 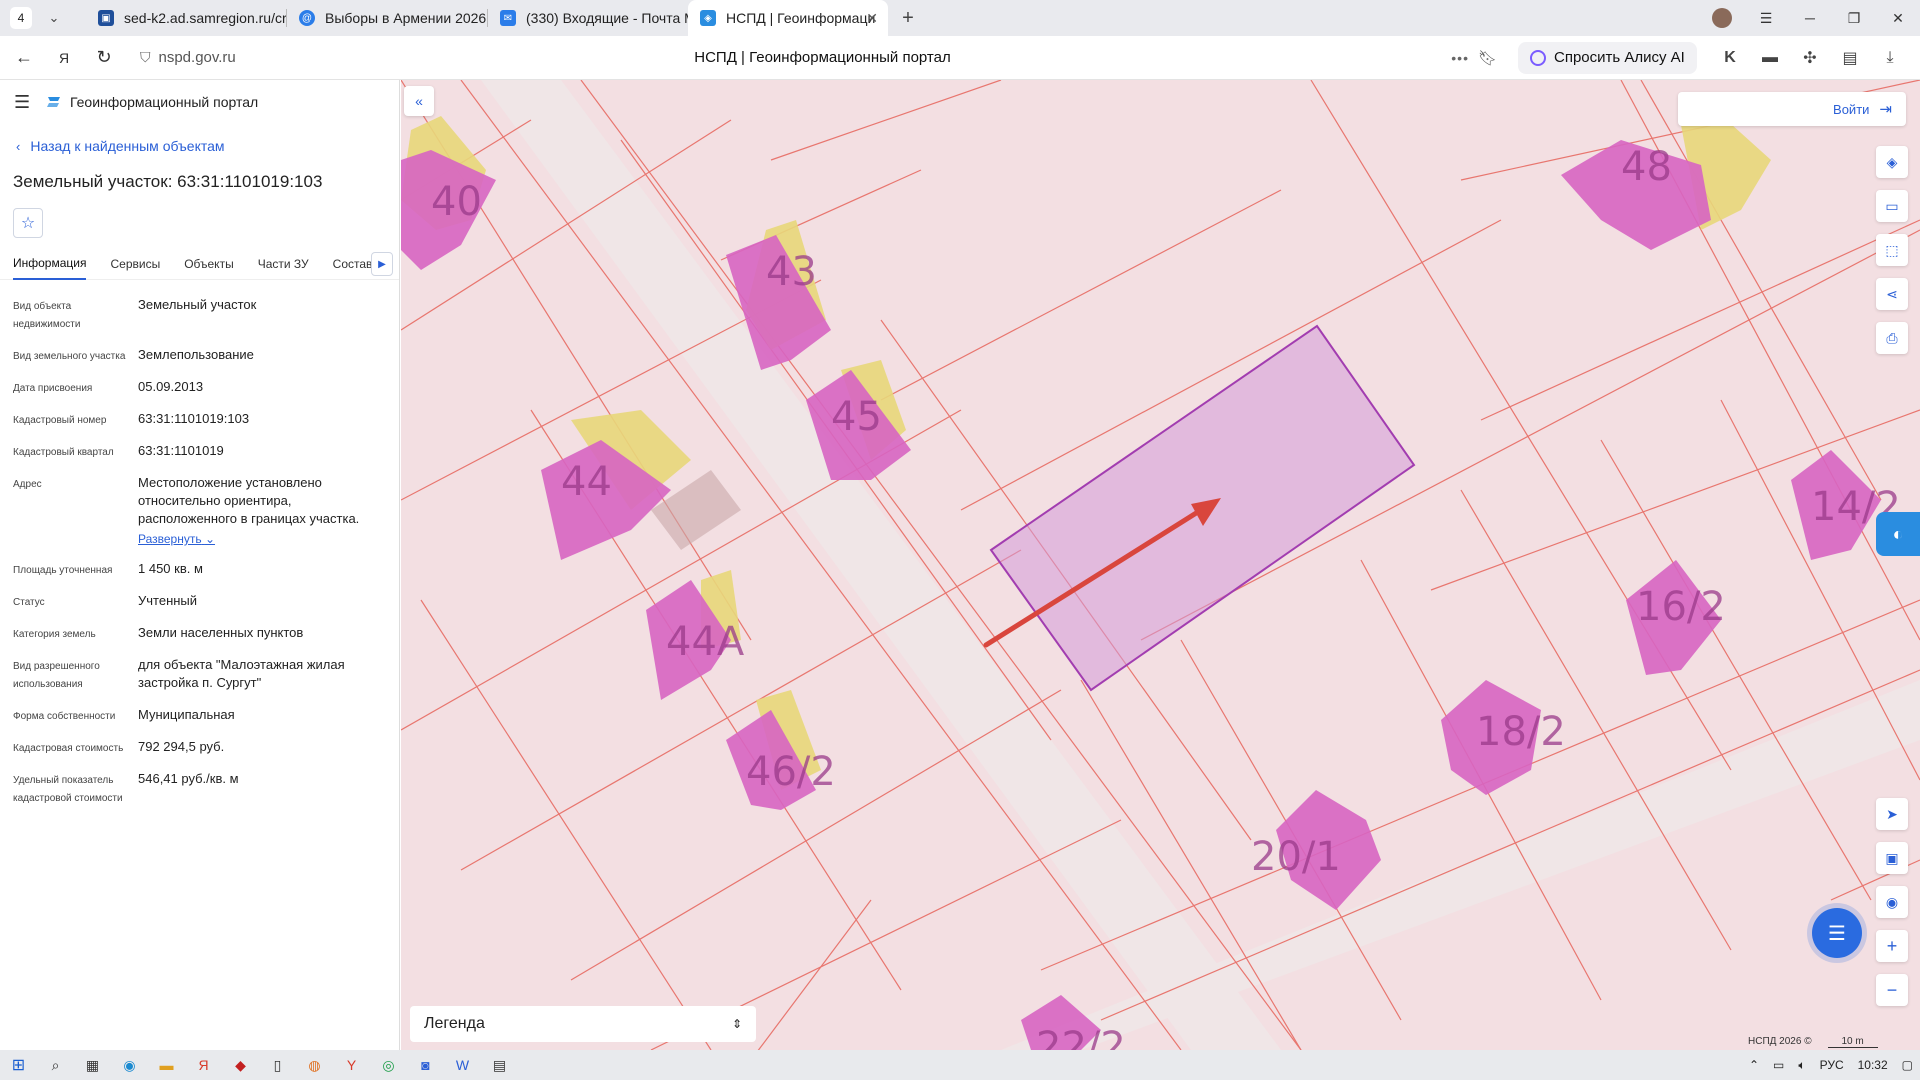 What do you see at coordinates (1607, 57) in the screenshot?
I see `ask-alice-button: Спросить Алису AI` at bounding box center [1607, 57].